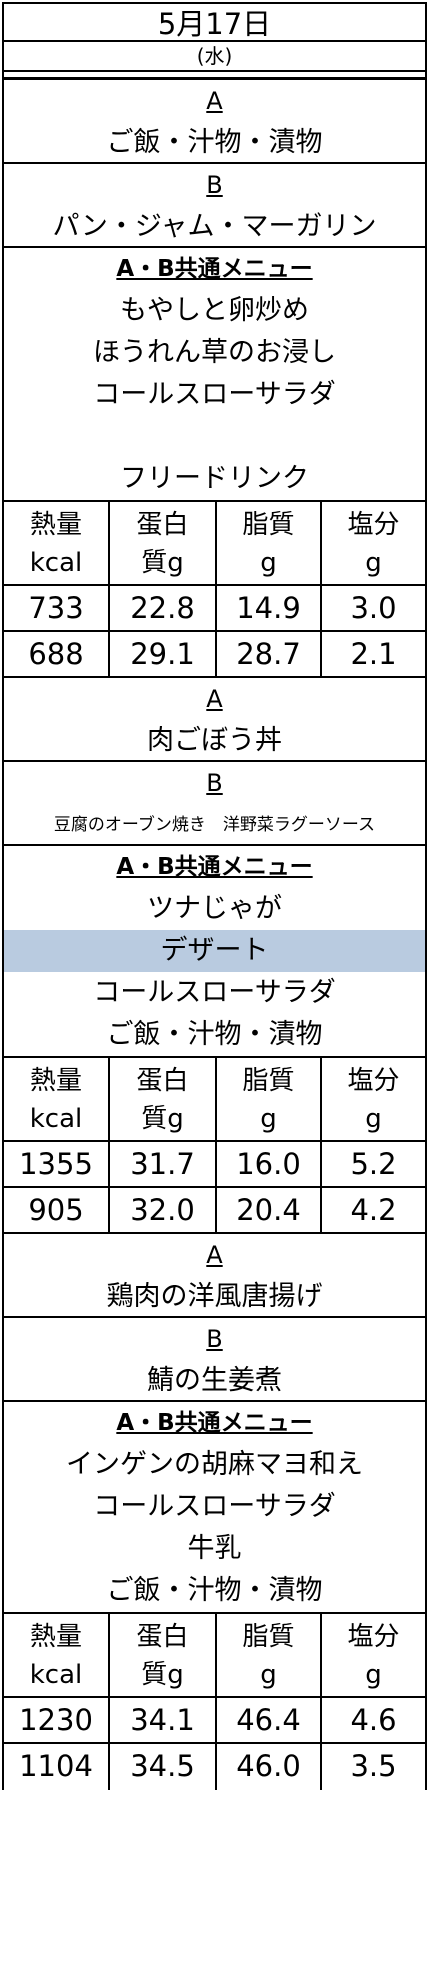 The image size is (430, 1982). What do you see at coordinates (57, 1767) in the screenshot?
I see `nutrition-cell: 1104` at bounding box center [57, 1767].